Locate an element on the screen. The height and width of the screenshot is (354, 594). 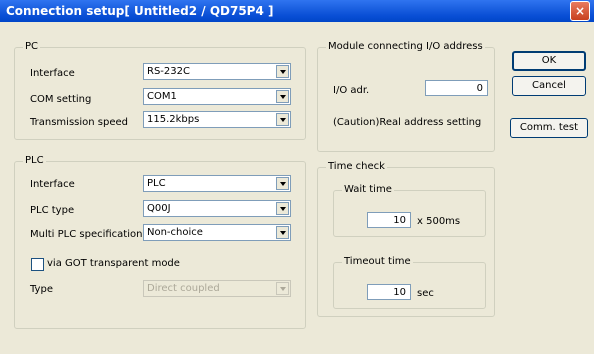
caution-text: (Caution)Real address setting is located at coordinates (407, 122).